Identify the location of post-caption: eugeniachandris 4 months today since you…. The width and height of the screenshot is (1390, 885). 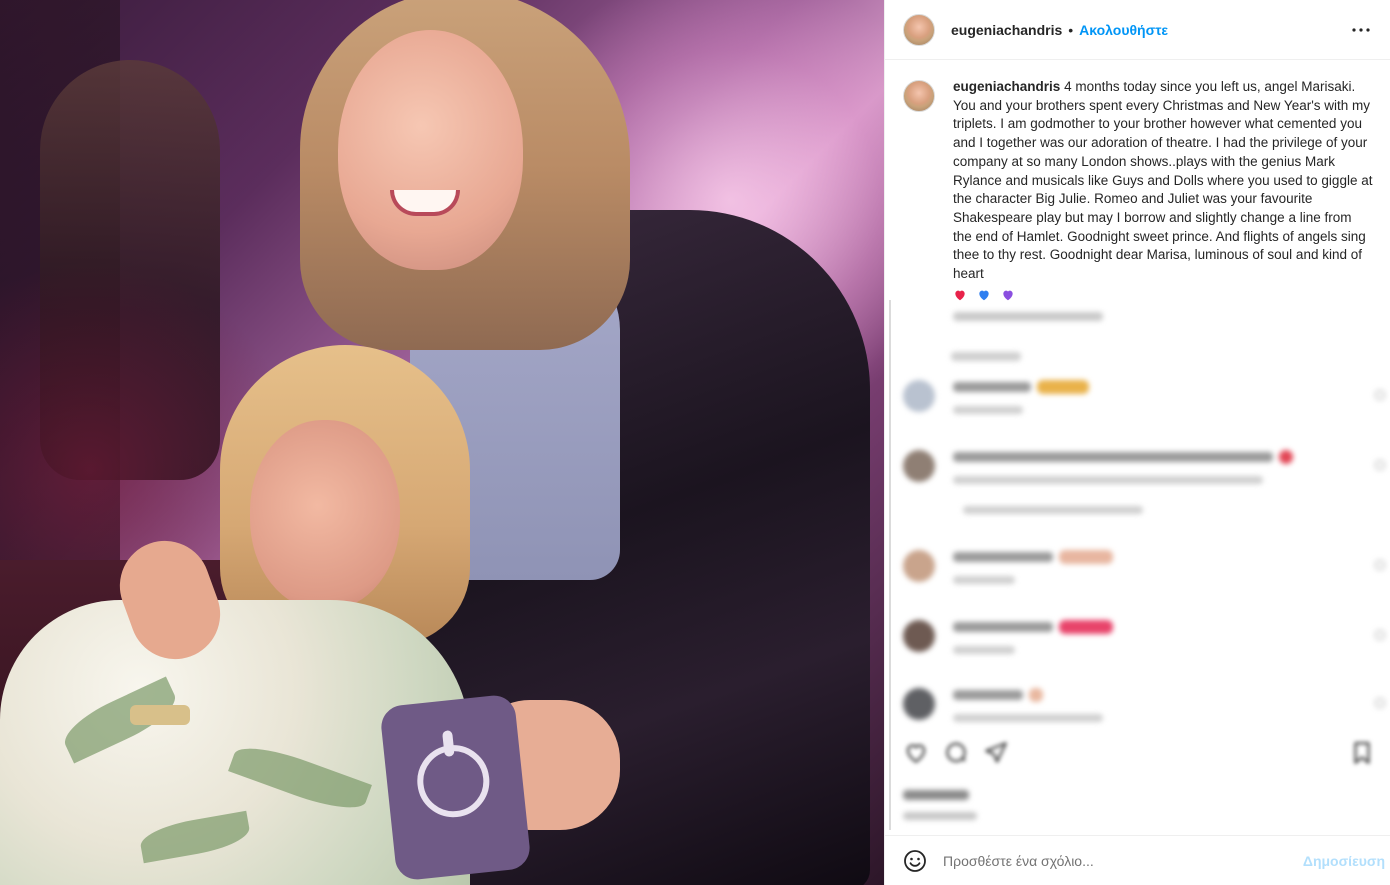
(1143, 190).